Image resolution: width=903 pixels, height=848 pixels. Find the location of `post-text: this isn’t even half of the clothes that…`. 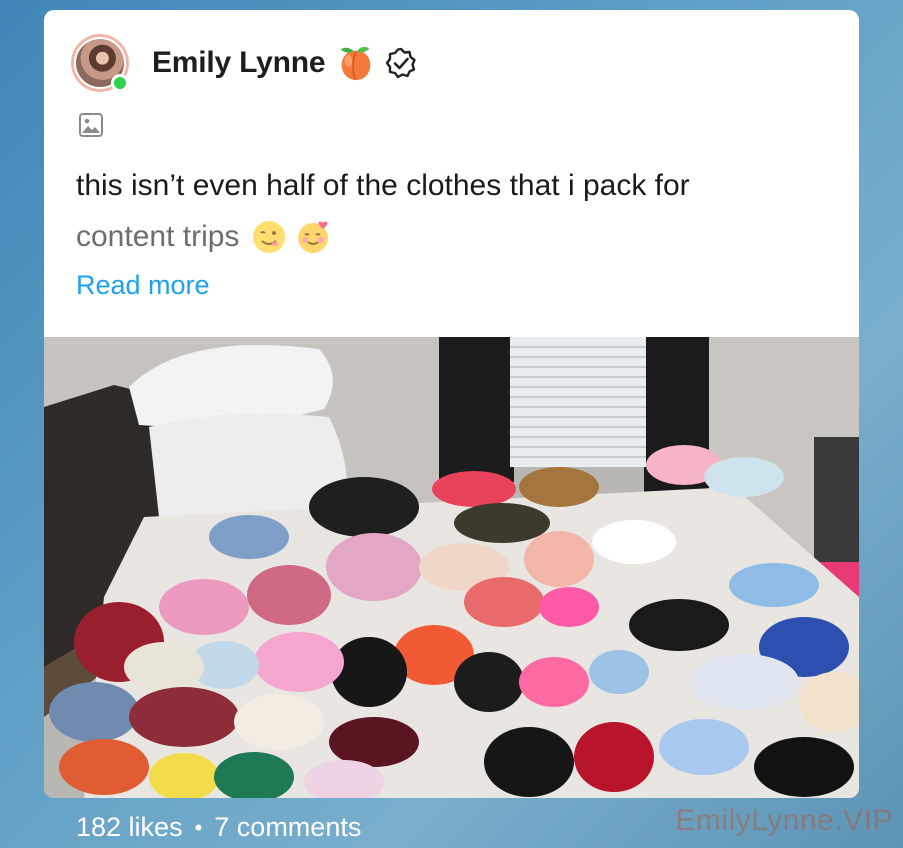

post-text: this isn’t even half of the clothes that… is located at coordinates (456, 211).